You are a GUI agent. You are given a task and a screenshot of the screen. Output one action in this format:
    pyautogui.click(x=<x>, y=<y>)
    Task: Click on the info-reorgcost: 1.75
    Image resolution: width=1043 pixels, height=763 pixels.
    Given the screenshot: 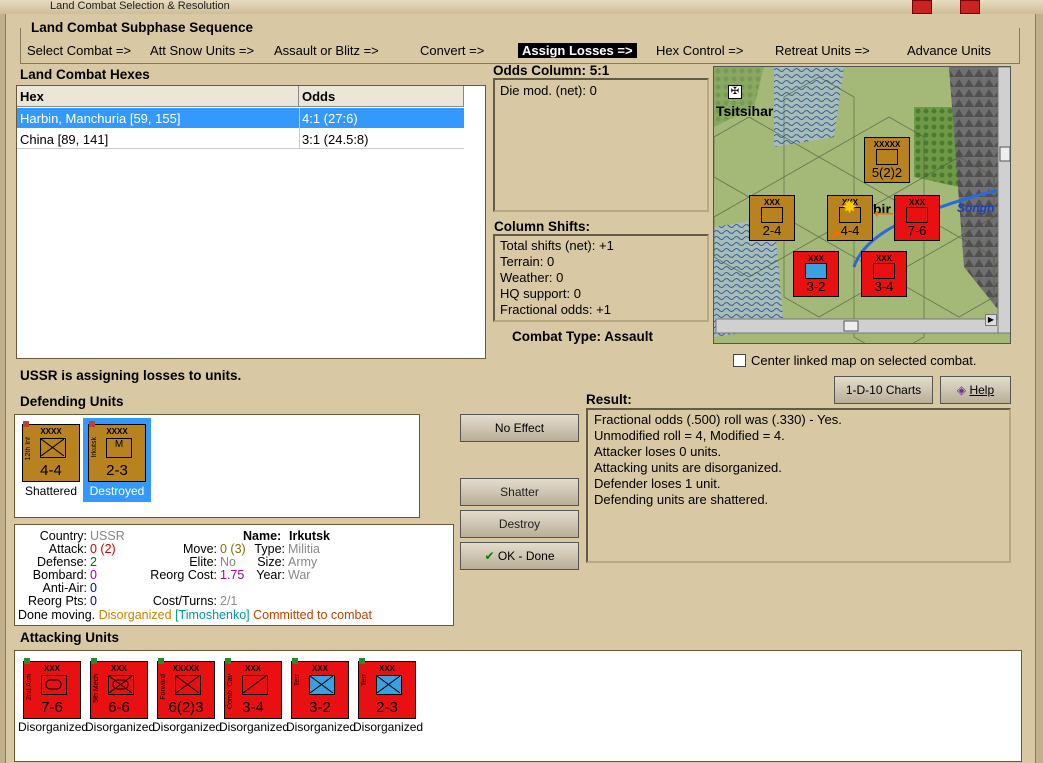 What is the action you would take?
    pyautogui.click(x=232, y=575)
    